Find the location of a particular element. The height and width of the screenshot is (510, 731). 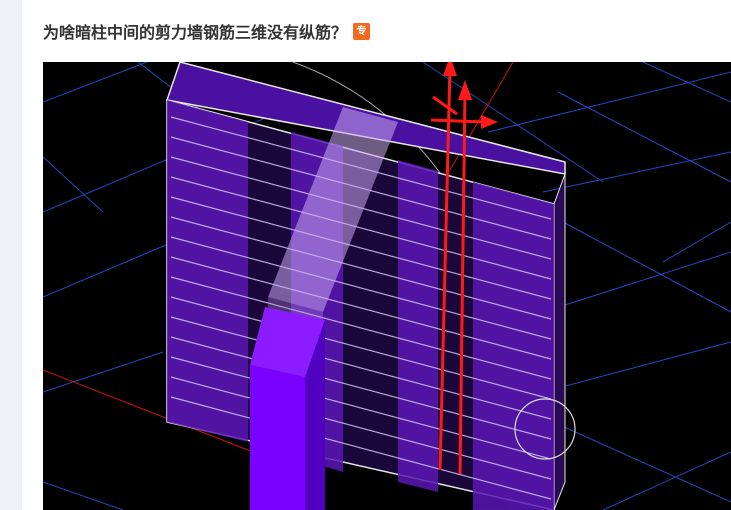

question-title: 为啥暗柱中间的剪力墙钢筋三维没有纵筋？ 专 is located at coordinates (207, 31).